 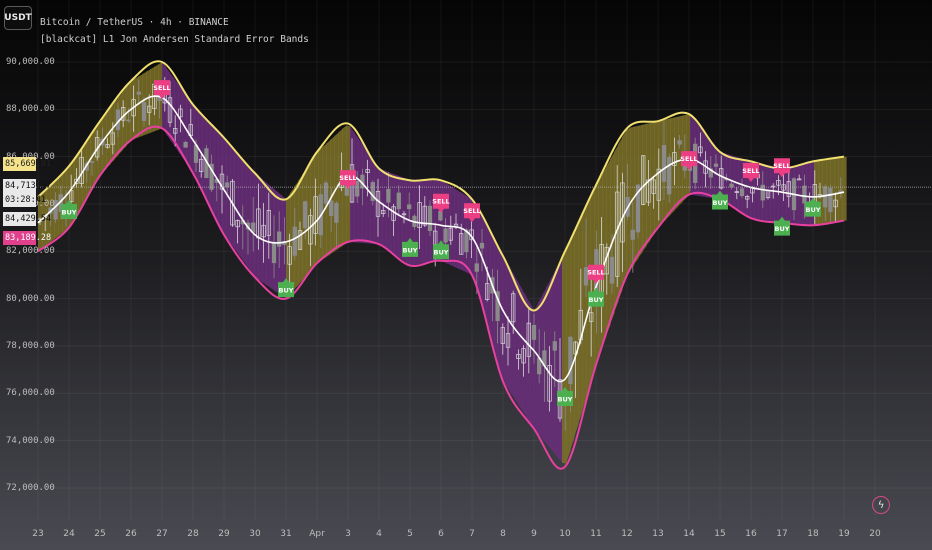 What do you see at coordinates (379, 534) in the screenshot?
I see `x-tick-label: 4` at bounding box center [379, 534].